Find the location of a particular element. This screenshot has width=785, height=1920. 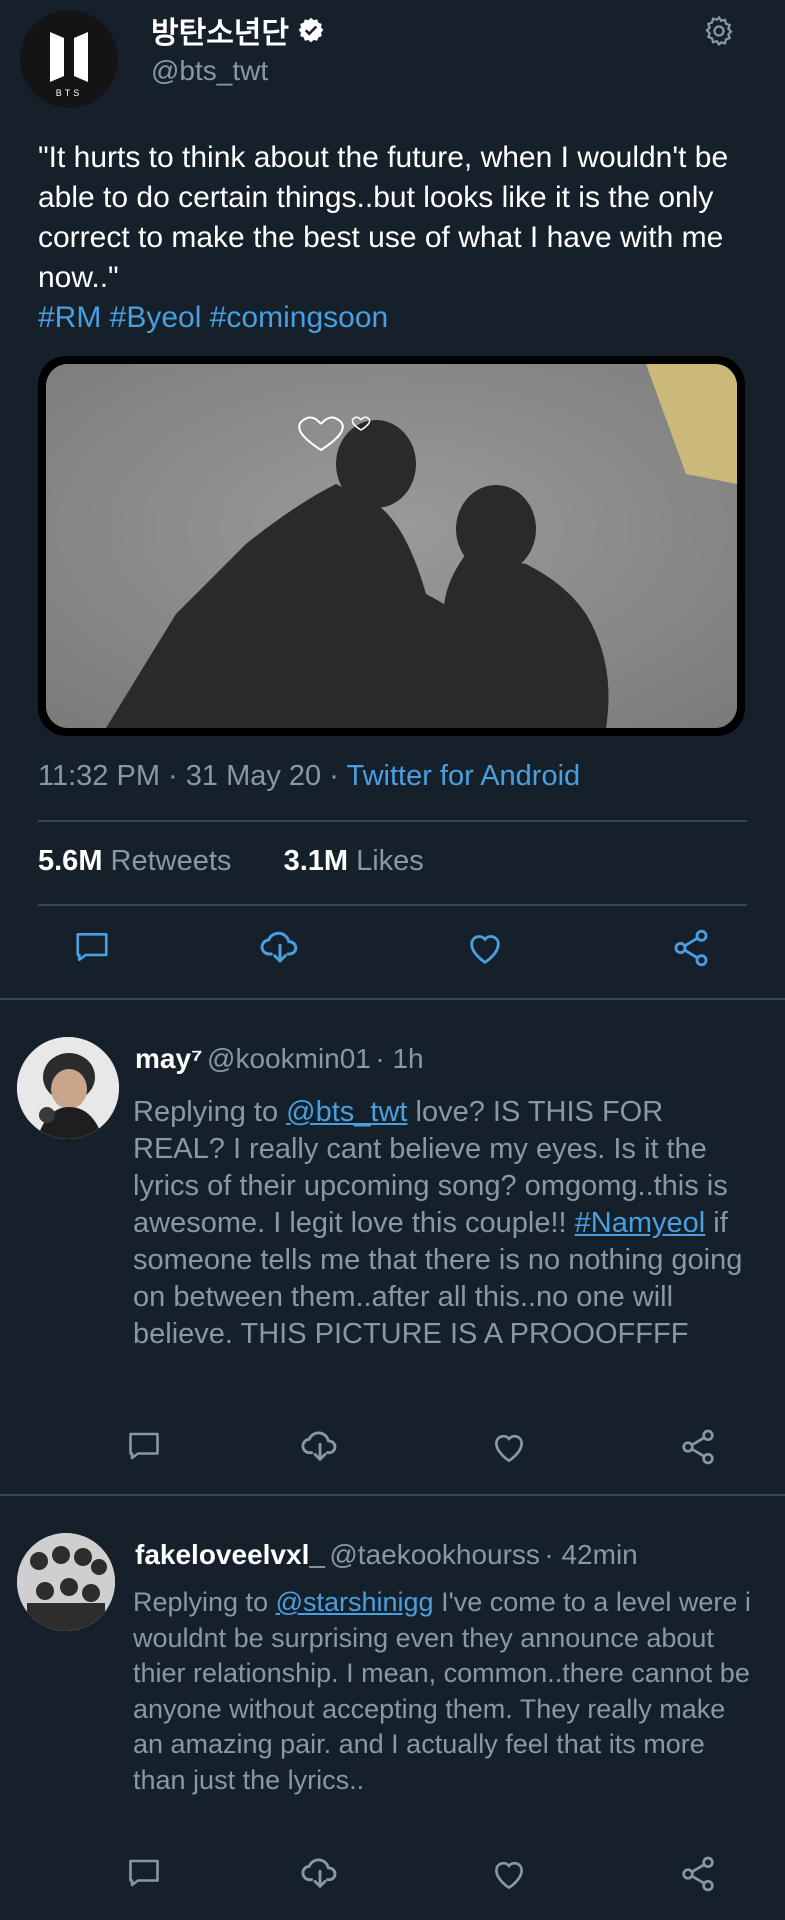

tweet-source: Twitter for Android is located at coordinates (463, 776).